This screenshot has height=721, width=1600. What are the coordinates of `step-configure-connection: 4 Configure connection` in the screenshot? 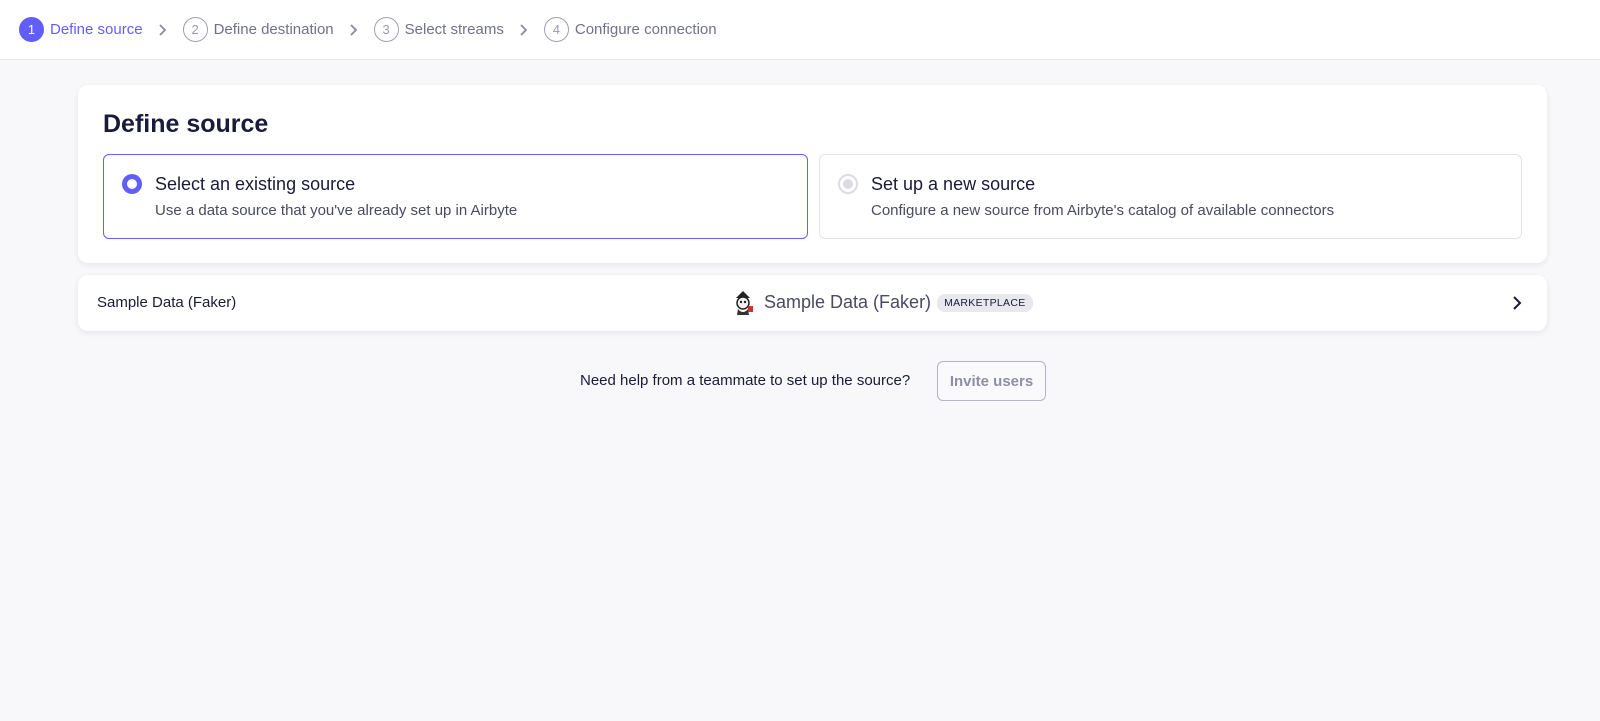 It's located at (630, 29).